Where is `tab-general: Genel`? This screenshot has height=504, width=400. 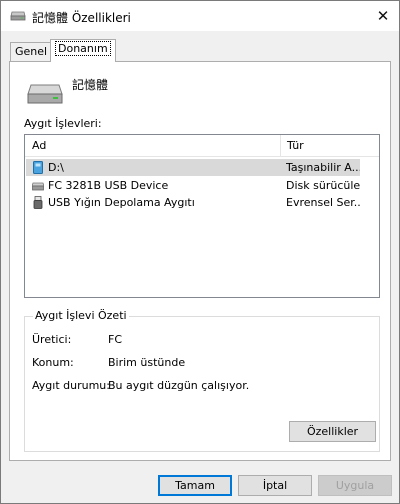
tab-general: Genel is located at coordinates (31, 51).